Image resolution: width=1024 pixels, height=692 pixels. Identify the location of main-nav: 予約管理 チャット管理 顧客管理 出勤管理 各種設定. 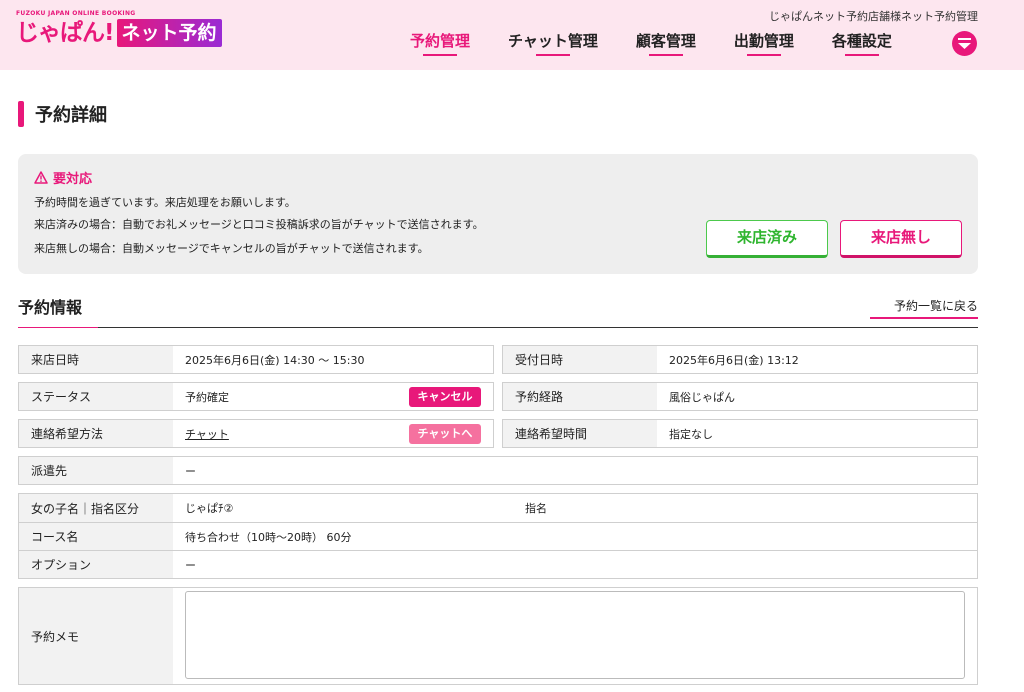
(670, 43).